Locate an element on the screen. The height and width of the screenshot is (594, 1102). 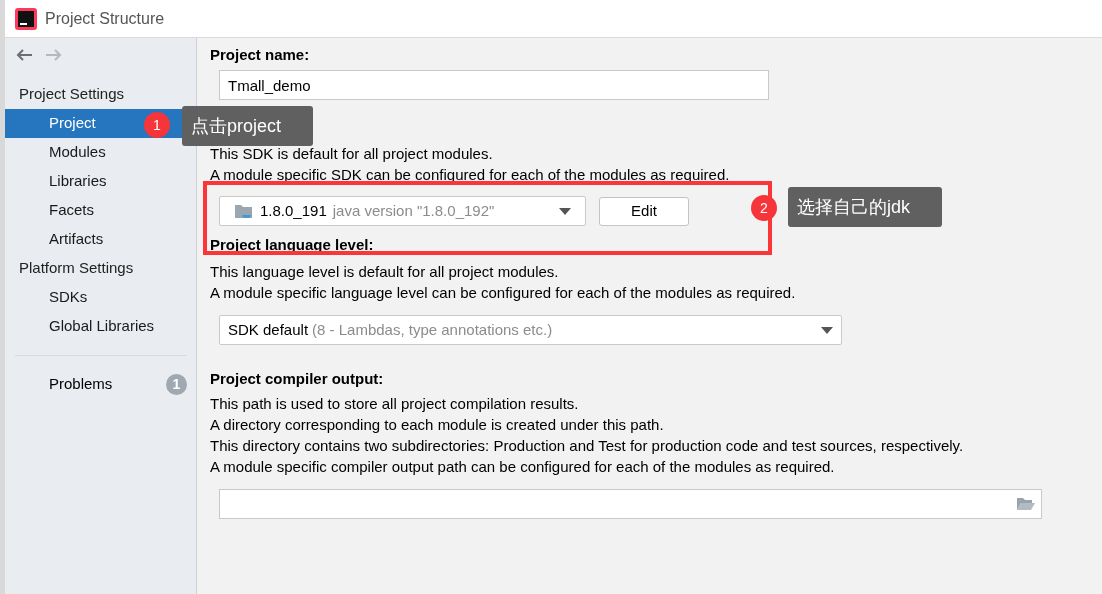
description-text: This SDK is default for all project modules. is located at coordinates (352, 154).